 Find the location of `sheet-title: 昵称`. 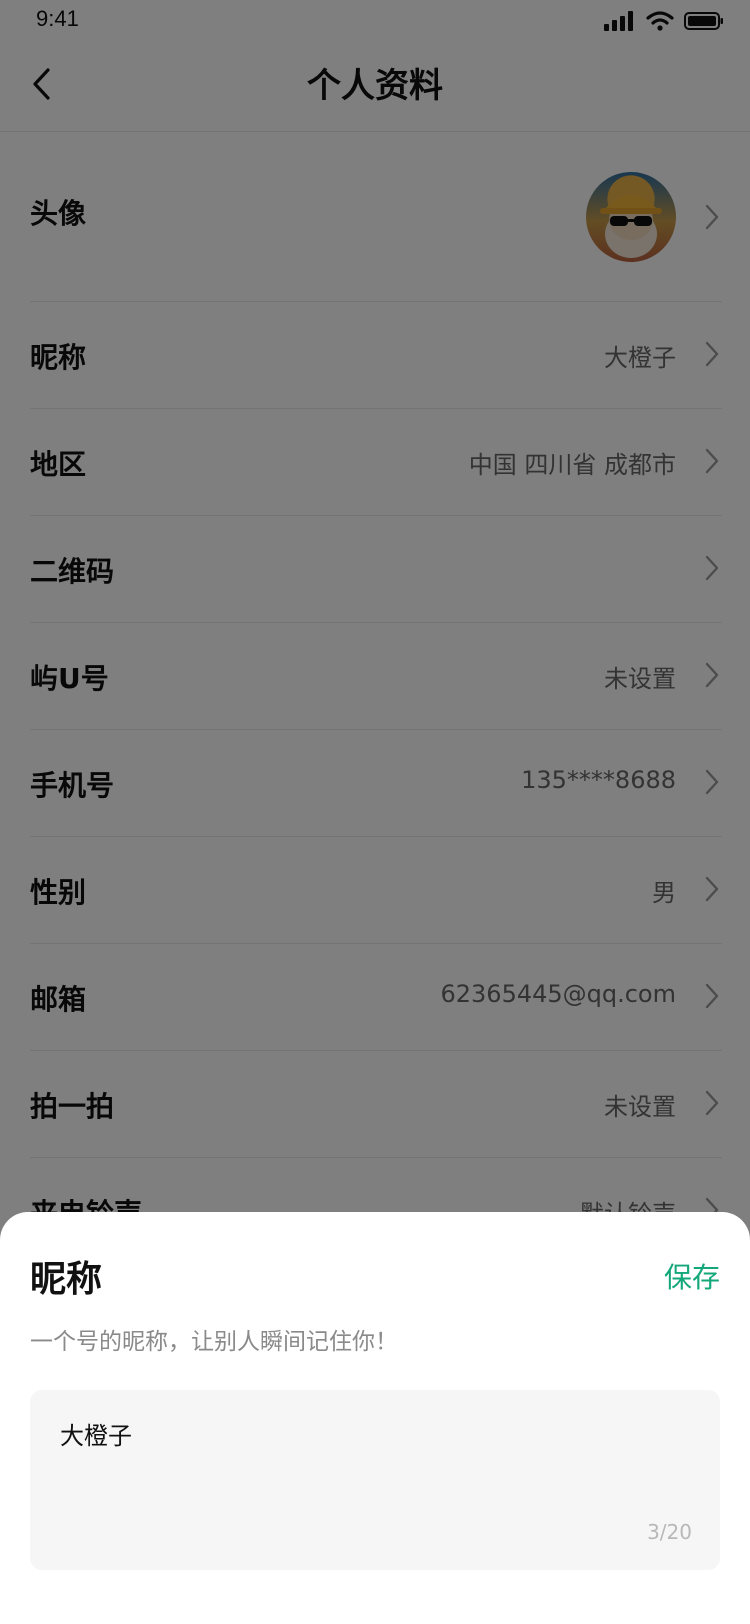

sheet-title: 昵称 is located at coordinates (66, 1279).